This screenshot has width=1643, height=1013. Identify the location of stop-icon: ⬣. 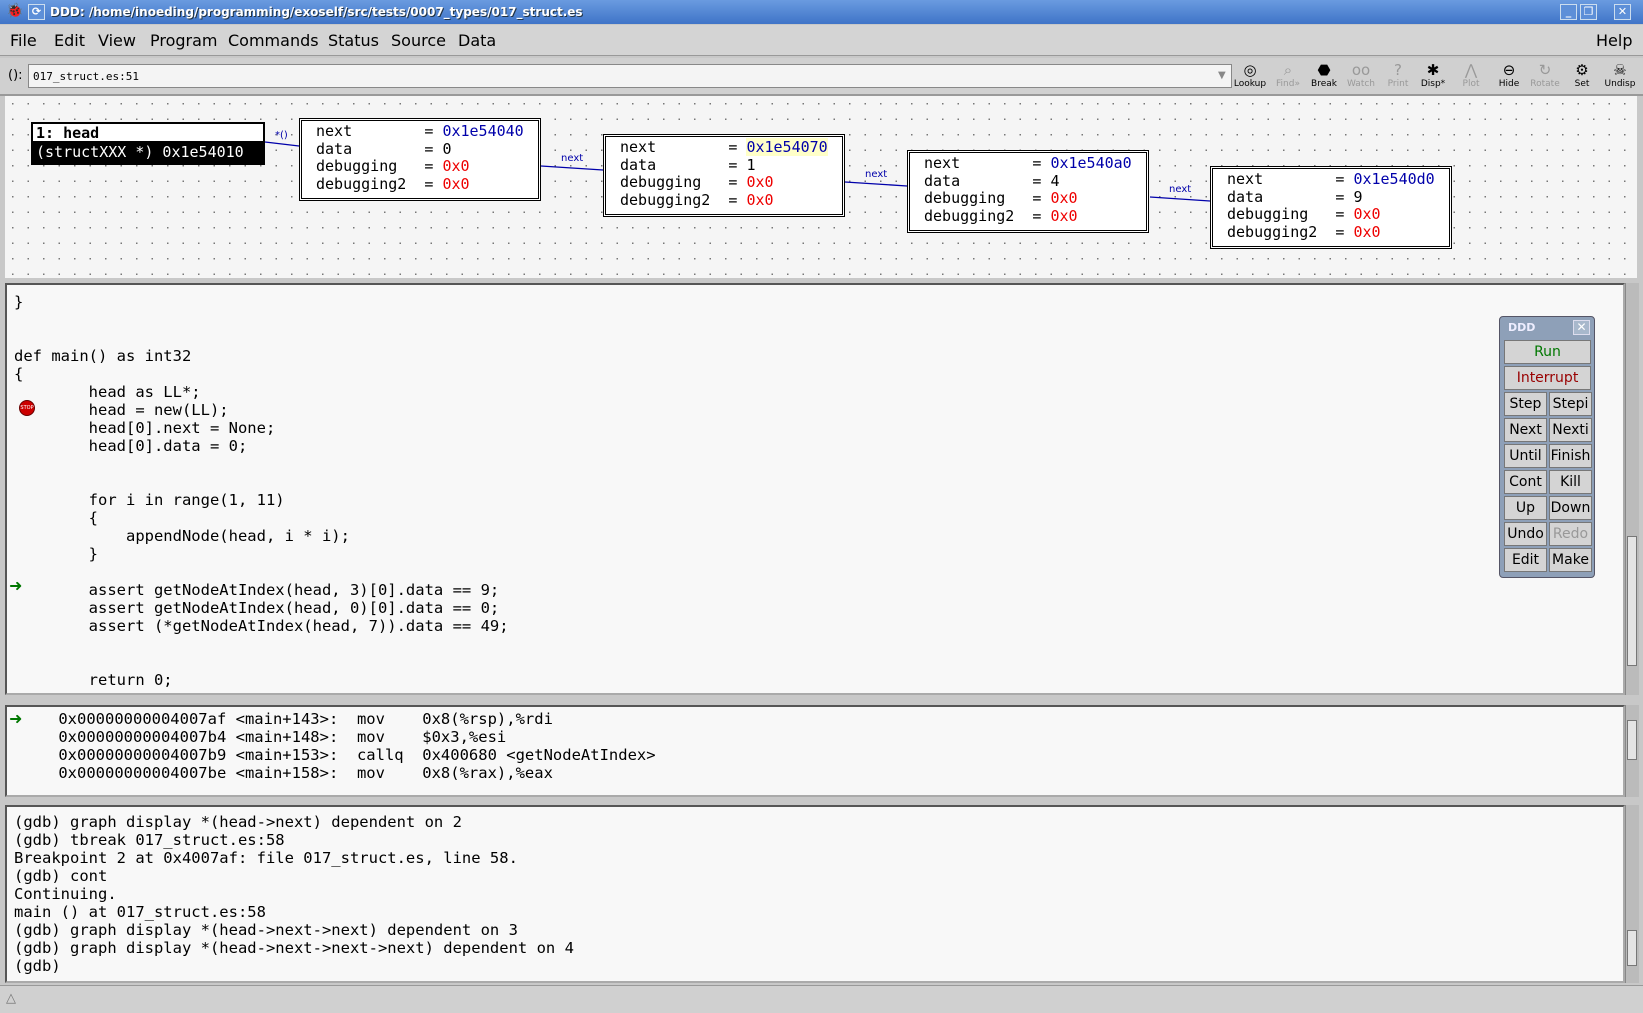
(1324, 70).